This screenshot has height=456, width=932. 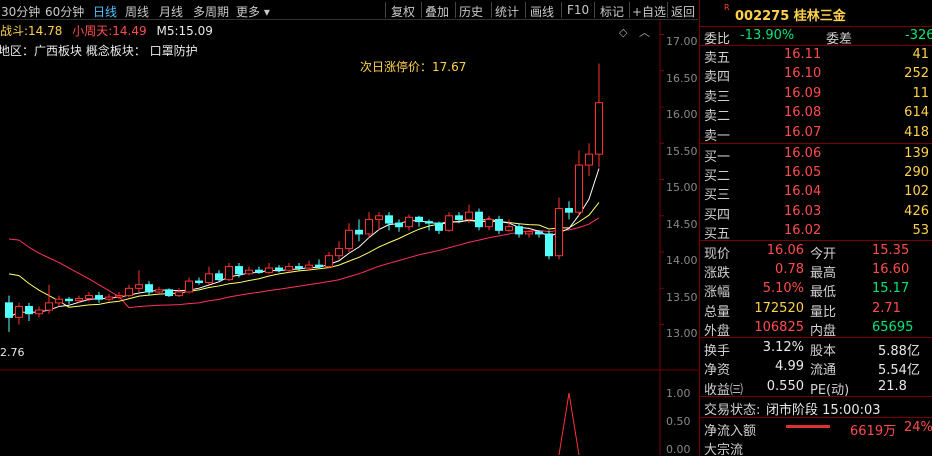 I want to click on bid-price: 16.06, so click(x=803, y=153).